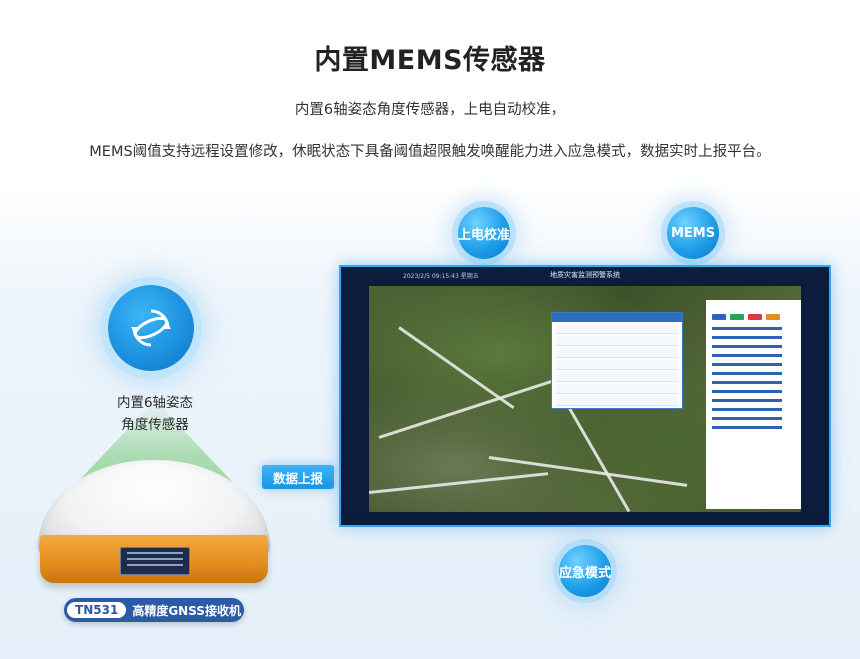 This screenshot has width=860, height=659. What do you see at coordinates (753, 404) in the screenshot?
I see `warning-list-panel` at bounding box center [753, 404].